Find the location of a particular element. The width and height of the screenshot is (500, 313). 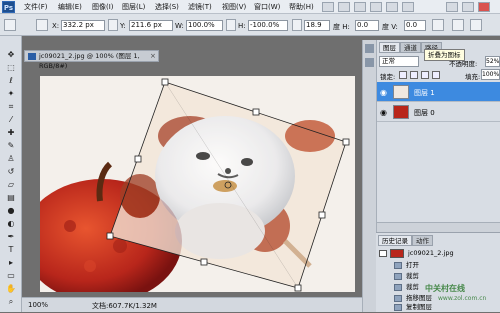

screen-mode-icon is located at coordinates (408, 7).